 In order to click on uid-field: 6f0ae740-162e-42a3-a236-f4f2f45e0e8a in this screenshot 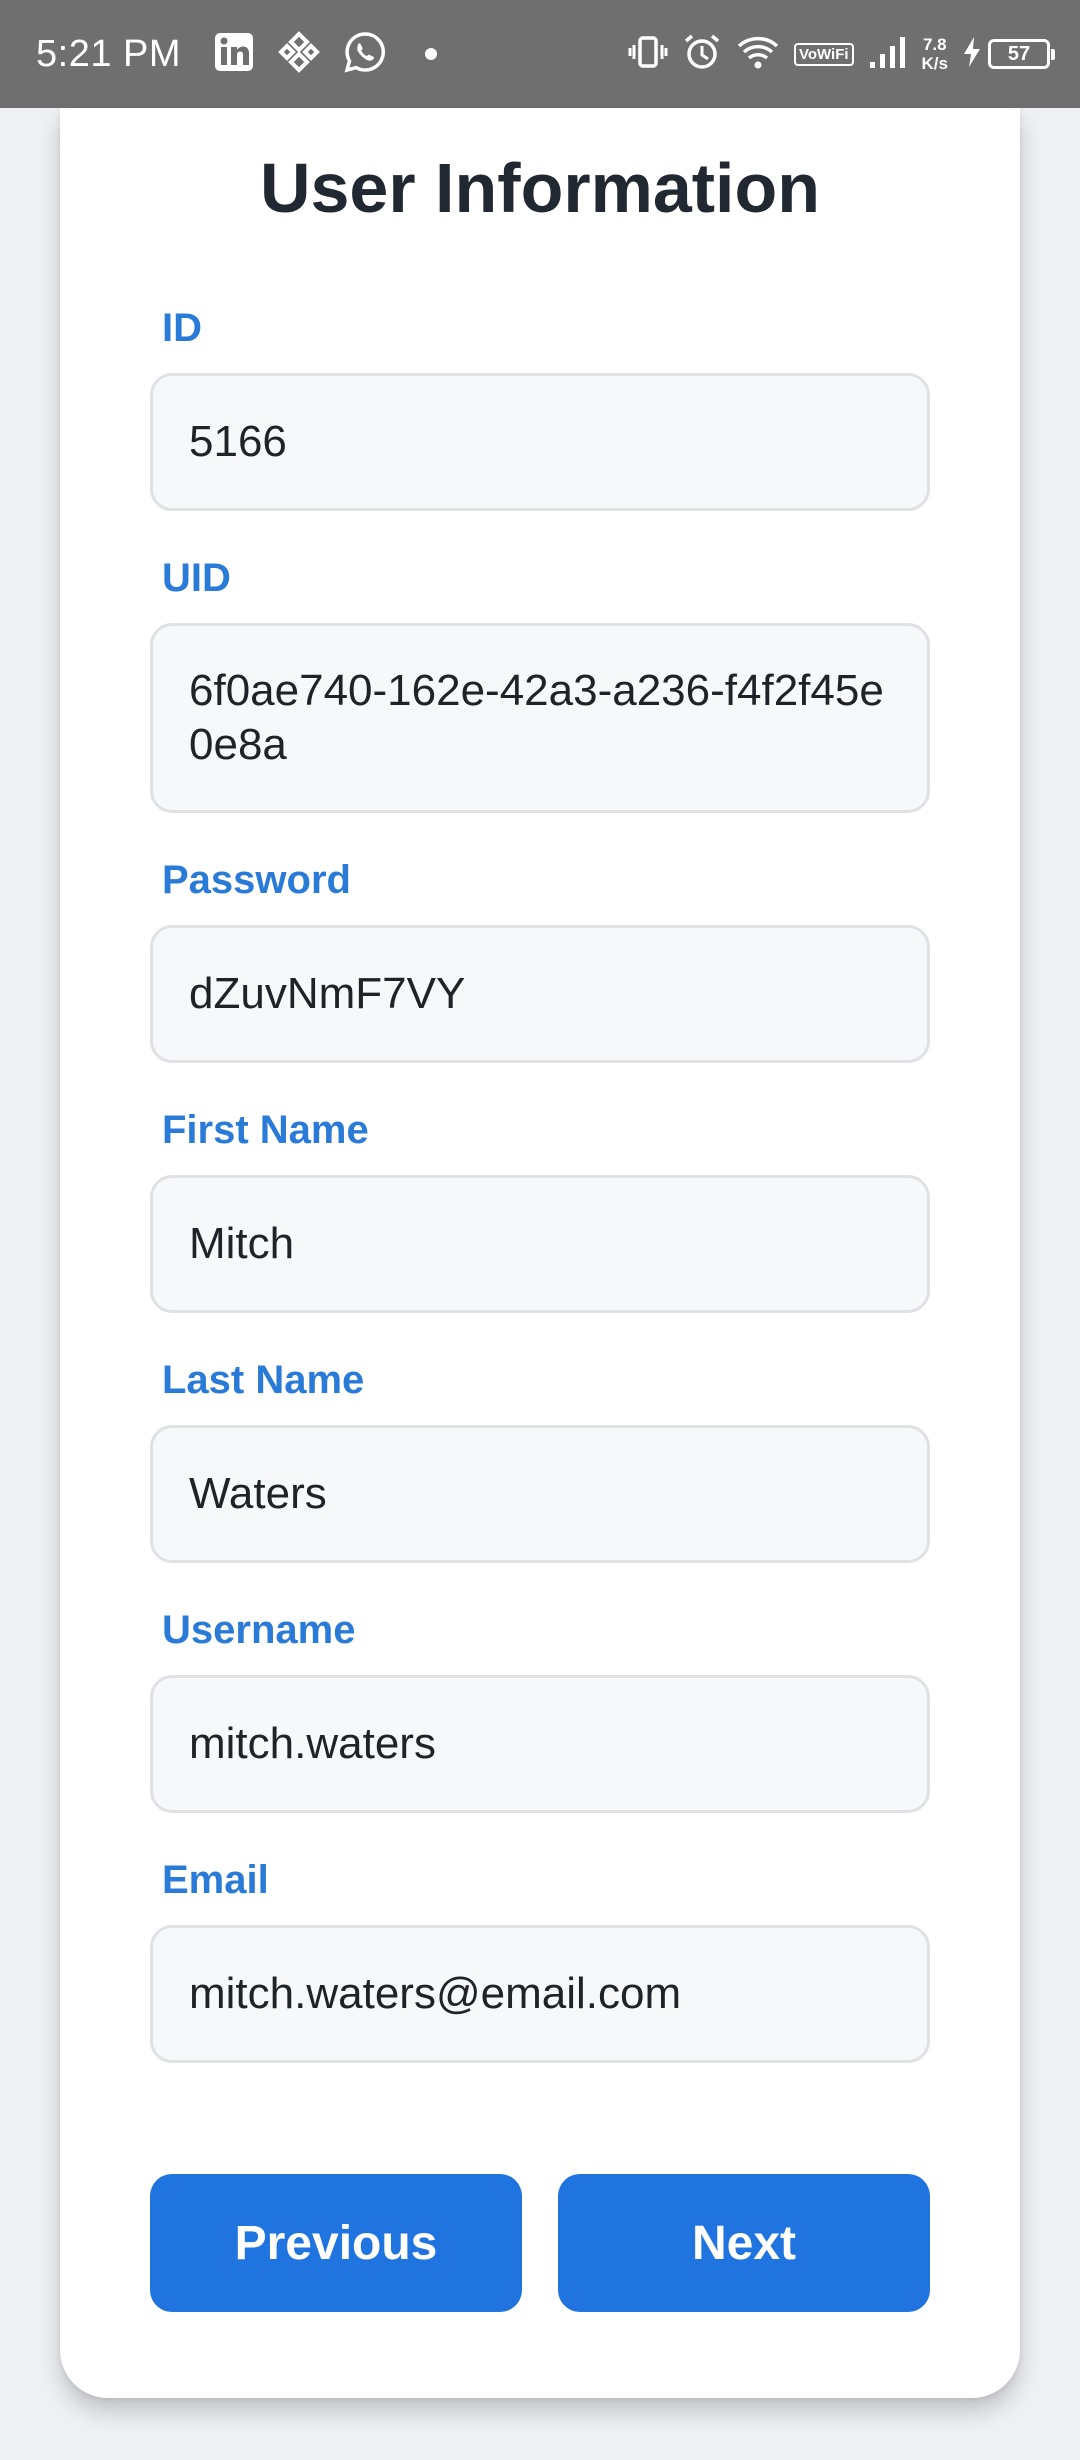, I will do `click(540, 718)`.